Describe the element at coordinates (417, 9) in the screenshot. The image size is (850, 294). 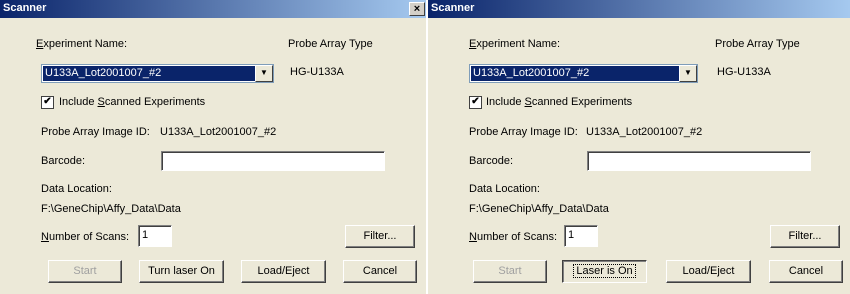
I see `close-button: ×` at that location.